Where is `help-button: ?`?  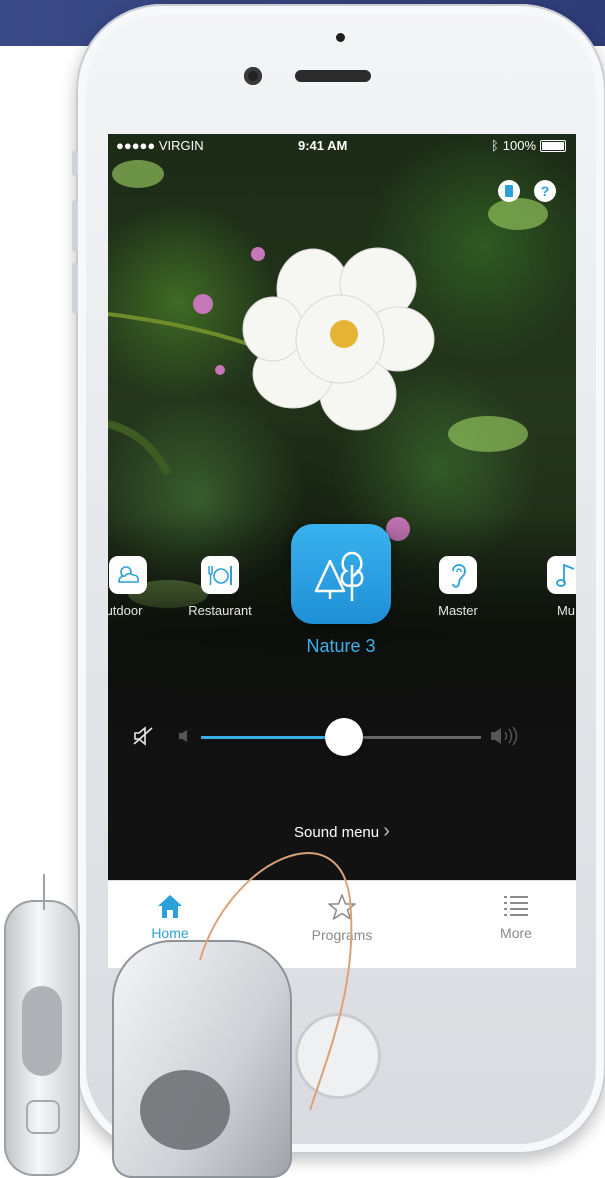
help-button: ? is located at coordinates (545, 191).